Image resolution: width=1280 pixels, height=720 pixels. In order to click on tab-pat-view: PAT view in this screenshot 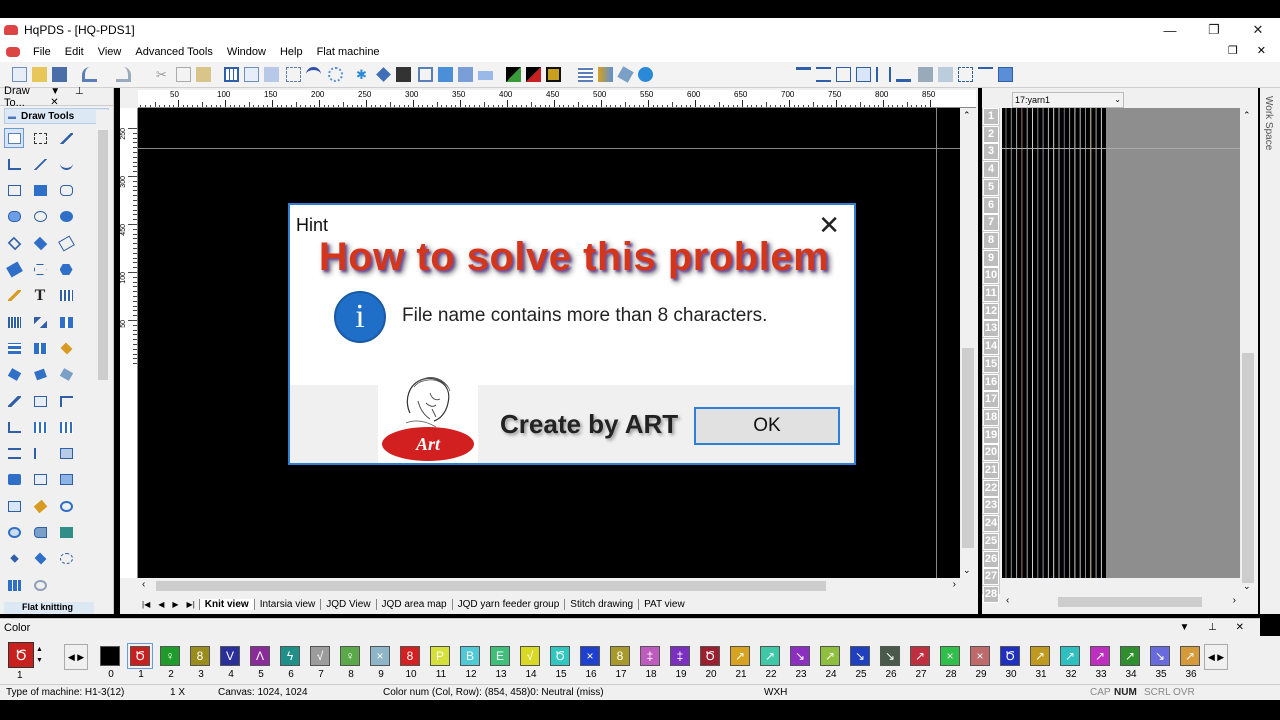, I will do `click(664, 604)`.